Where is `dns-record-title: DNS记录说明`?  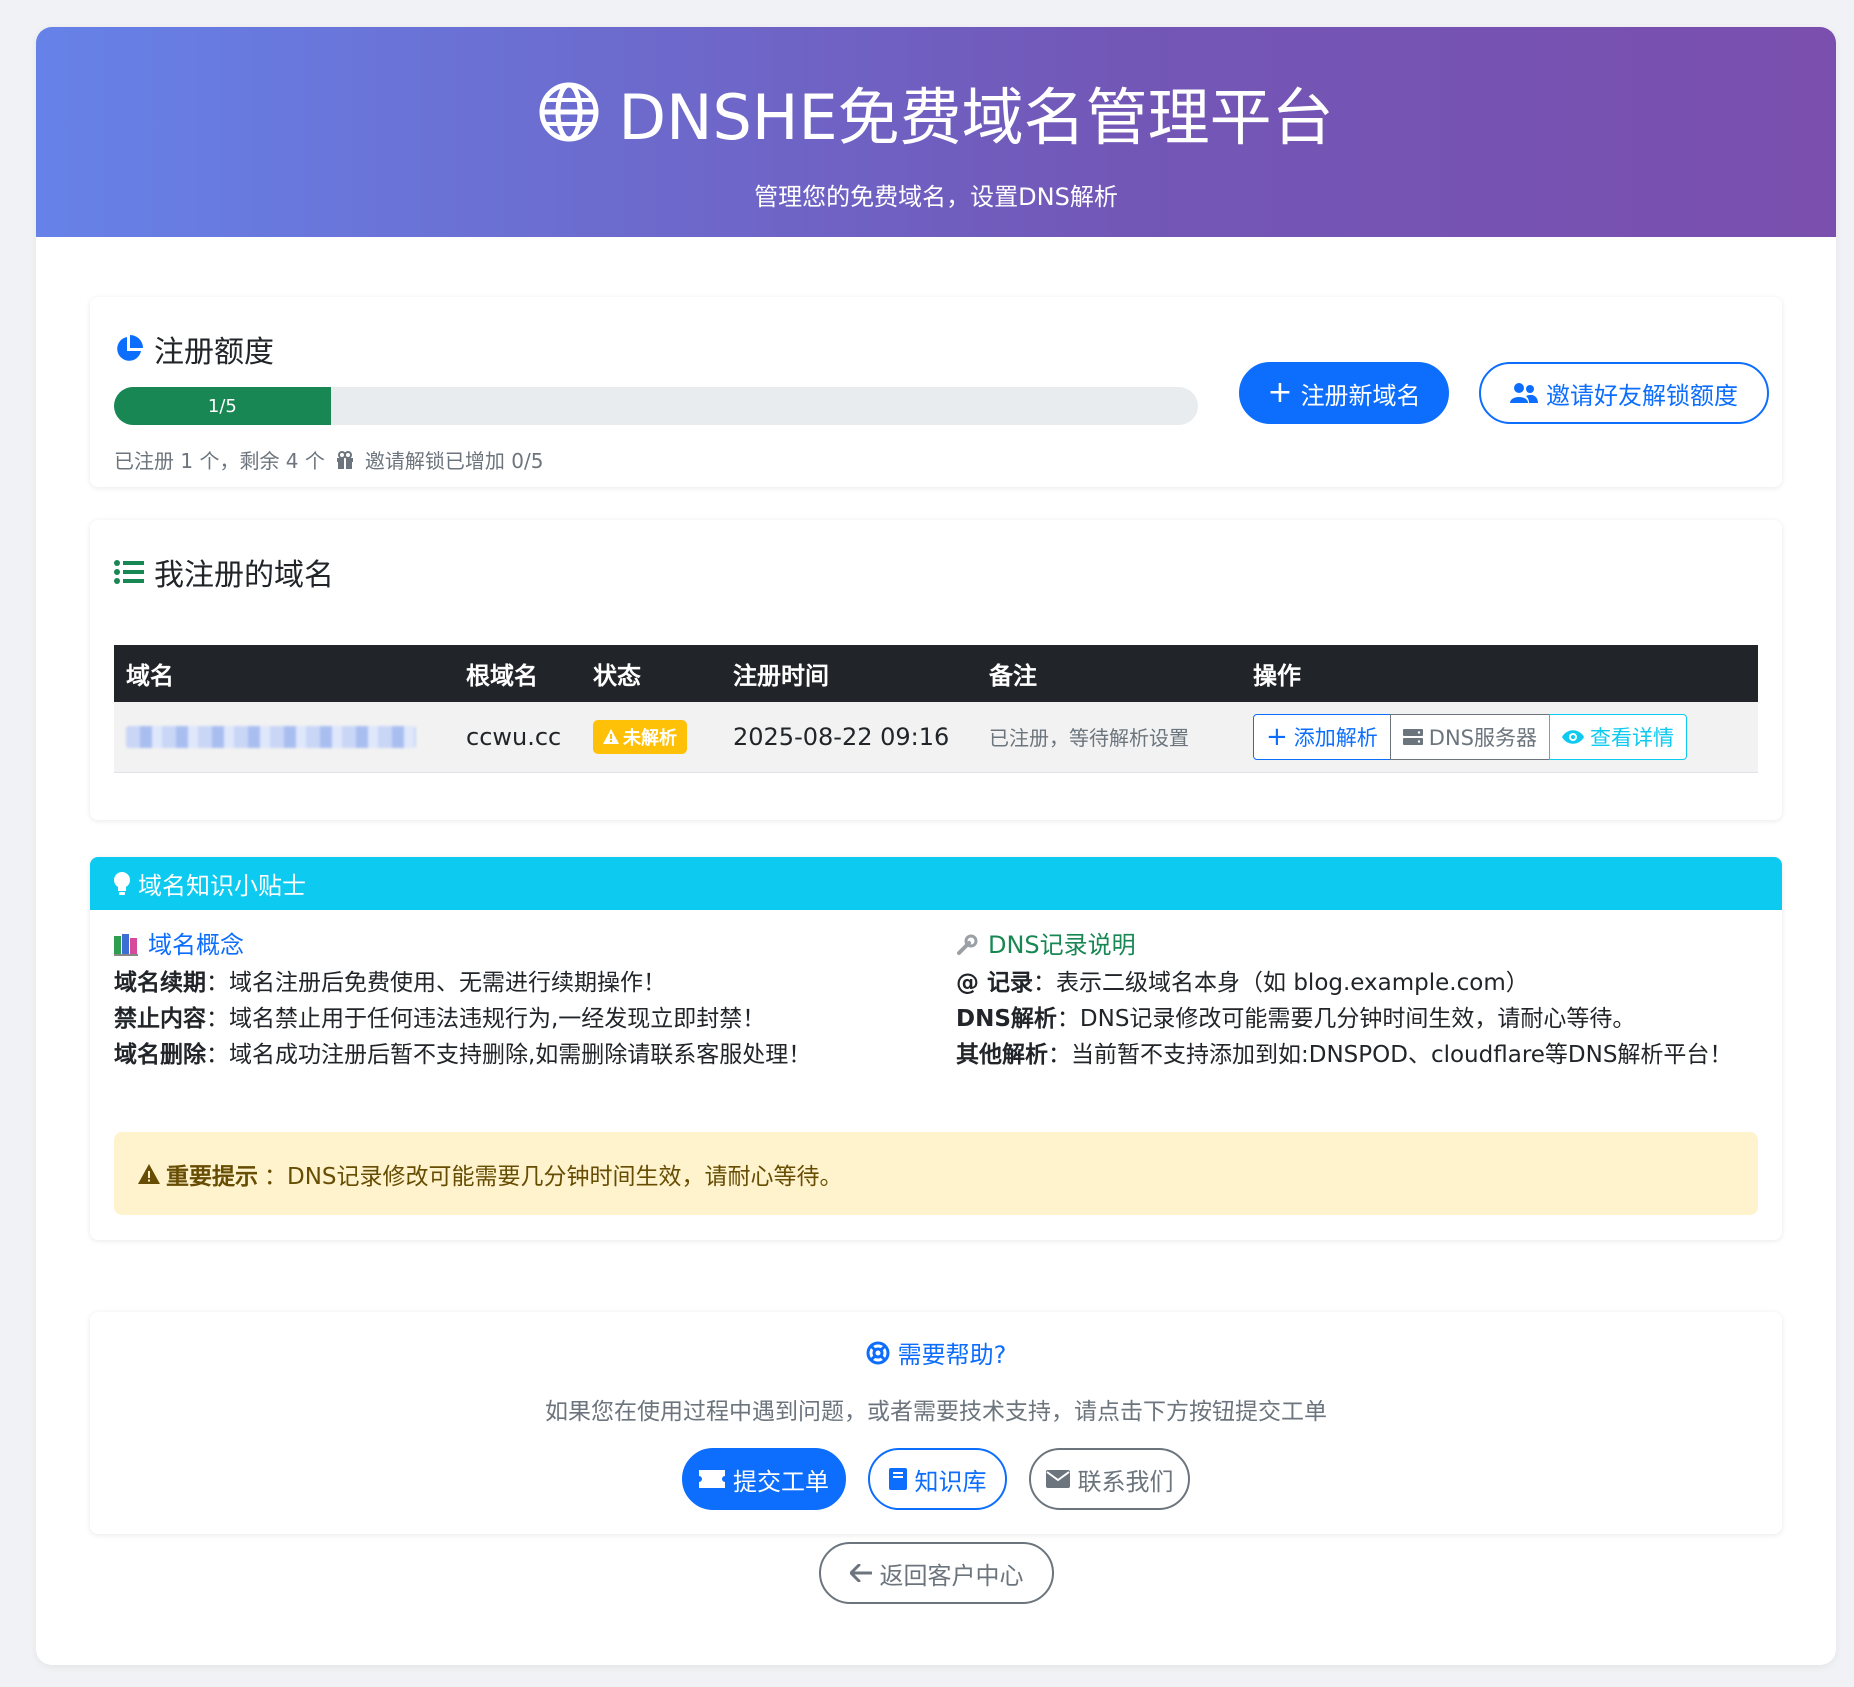 dns-record-title: DNS记录说明 is located at coordinates (1344, 945).